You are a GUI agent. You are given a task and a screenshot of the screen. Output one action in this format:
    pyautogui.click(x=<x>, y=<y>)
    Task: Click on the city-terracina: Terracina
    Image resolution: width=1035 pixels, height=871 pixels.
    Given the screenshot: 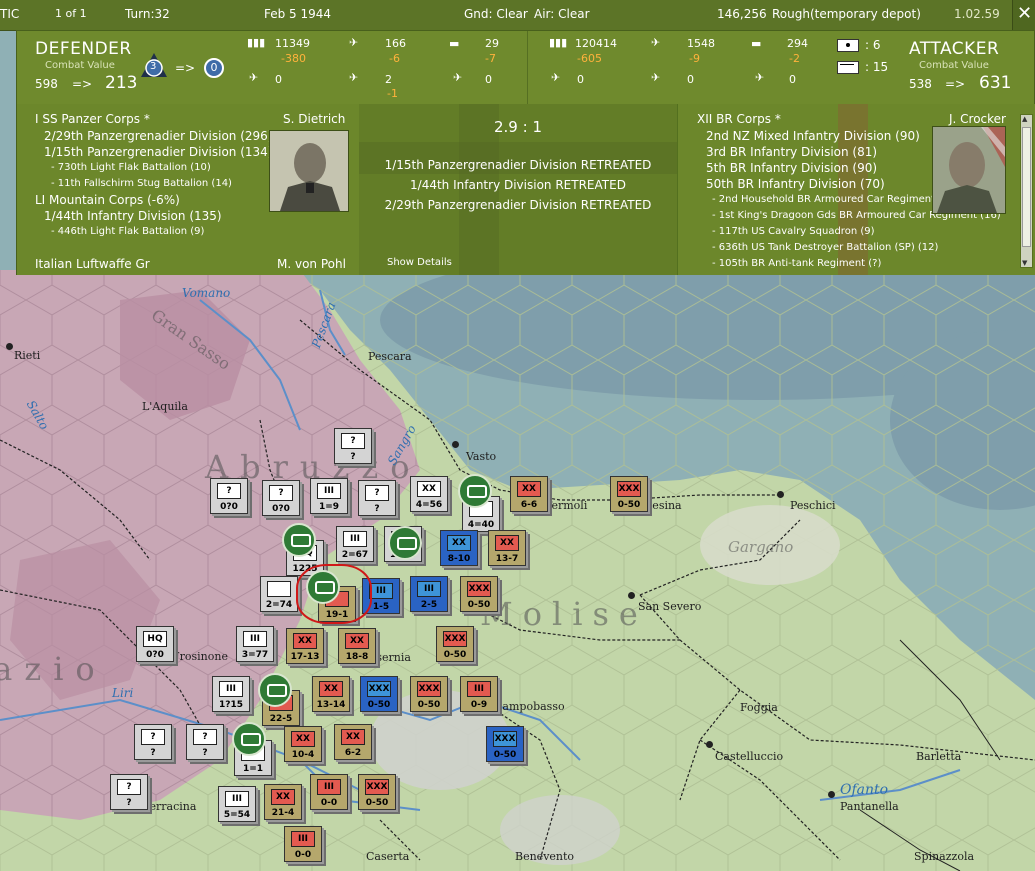 What is the action you would take?
    pyautogui.click(x=169, y=806)
    